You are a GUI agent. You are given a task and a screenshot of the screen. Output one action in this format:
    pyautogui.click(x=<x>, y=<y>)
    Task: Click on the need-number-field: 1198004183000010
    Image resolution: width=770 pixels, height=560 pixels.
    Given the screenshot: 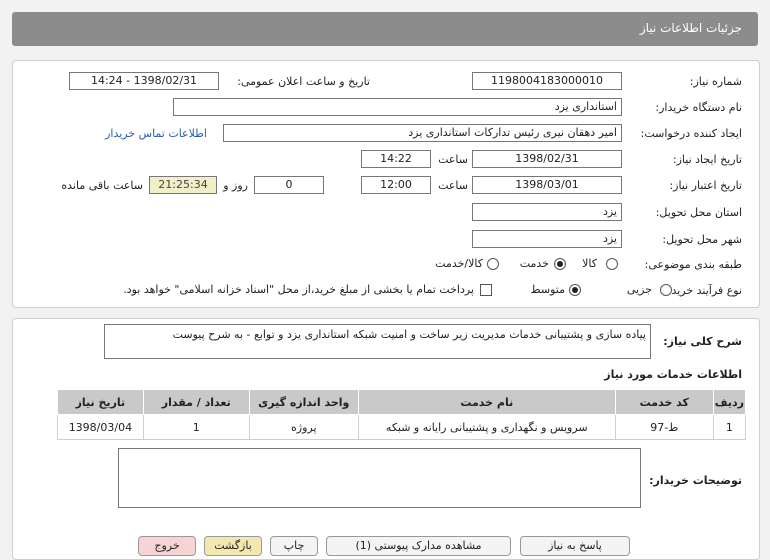 What is the action you would take?
    pyautogui.click(x=547, y=81)
    